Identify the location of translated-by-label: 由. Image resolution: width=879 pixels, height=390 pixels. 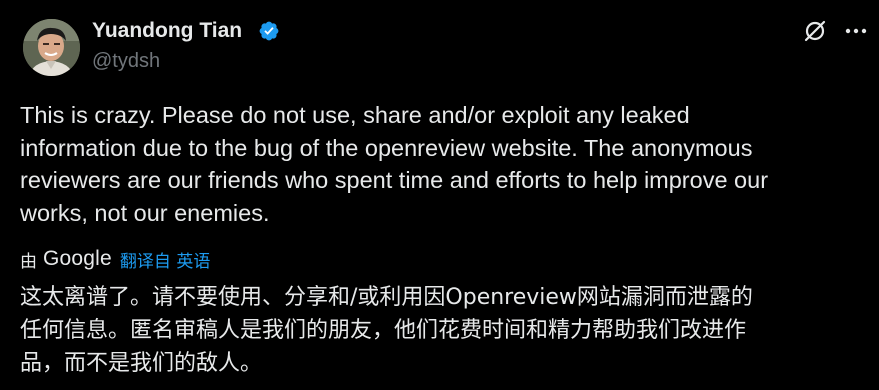
(28, 261).